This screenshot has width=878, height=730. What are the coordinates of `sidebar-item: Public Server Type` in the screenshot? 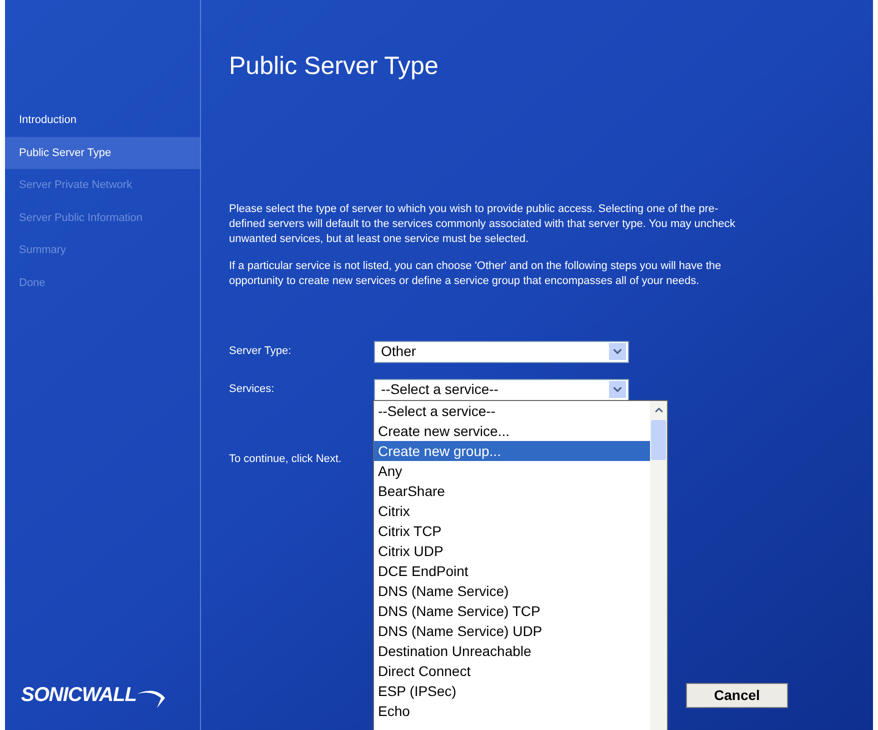 It's located at (102, 152).